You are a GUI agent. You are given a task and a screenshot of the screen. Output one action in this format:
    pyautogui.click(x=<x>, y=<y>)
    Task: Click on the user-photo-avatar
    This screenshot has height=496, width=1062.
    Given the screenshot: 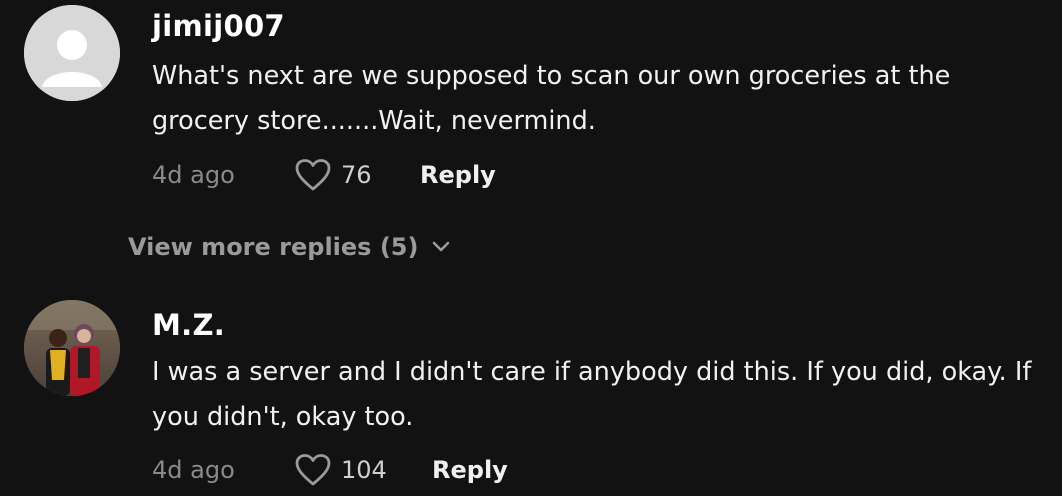 What is the action you would take?
    pyautogui.click(x=72, y=348)
    